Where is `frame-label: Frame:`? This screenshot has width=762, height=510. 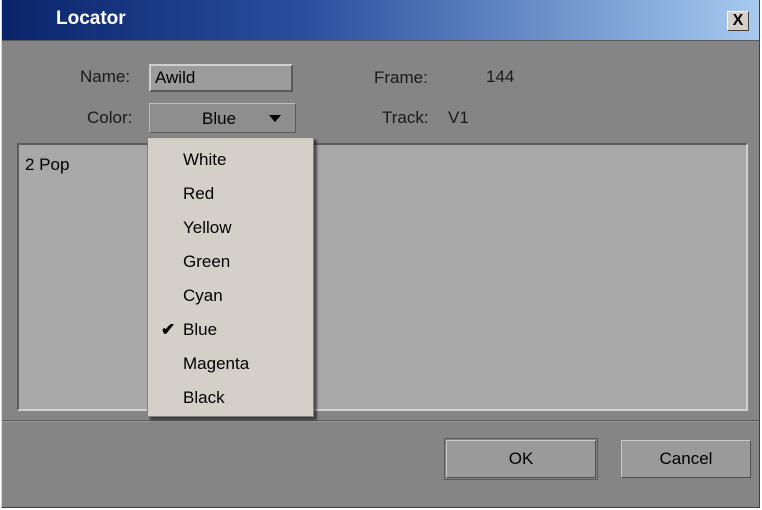
frame-label: Frame: is located at coordinates (401, 77).